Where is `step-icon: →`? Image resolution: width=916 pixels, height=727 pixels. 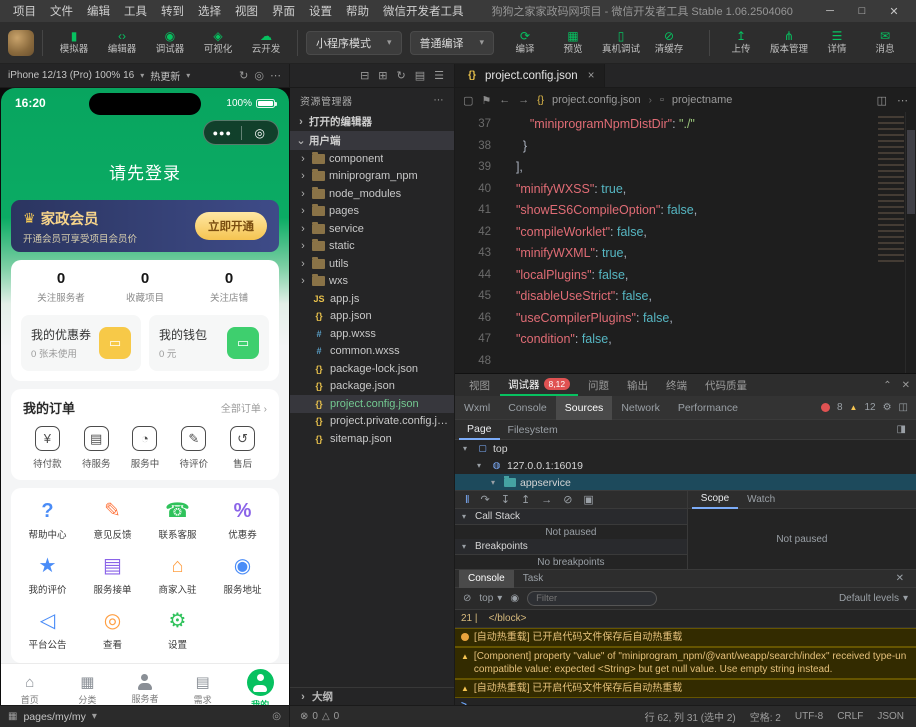 step-icon: → is located at coordinates (546, 500).